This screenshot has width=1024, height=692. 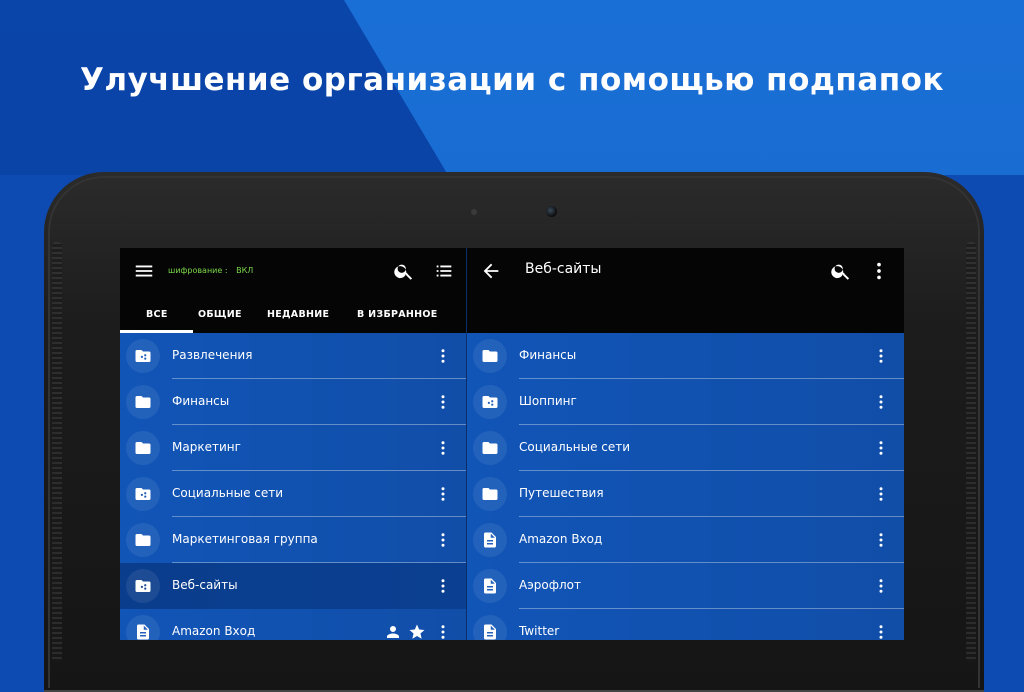 What do you see at coordinates (397, 314) in the screenshot?
I see `tab-favorites: В ИЗБРАННОЕ` at bounding box center [397, 314].